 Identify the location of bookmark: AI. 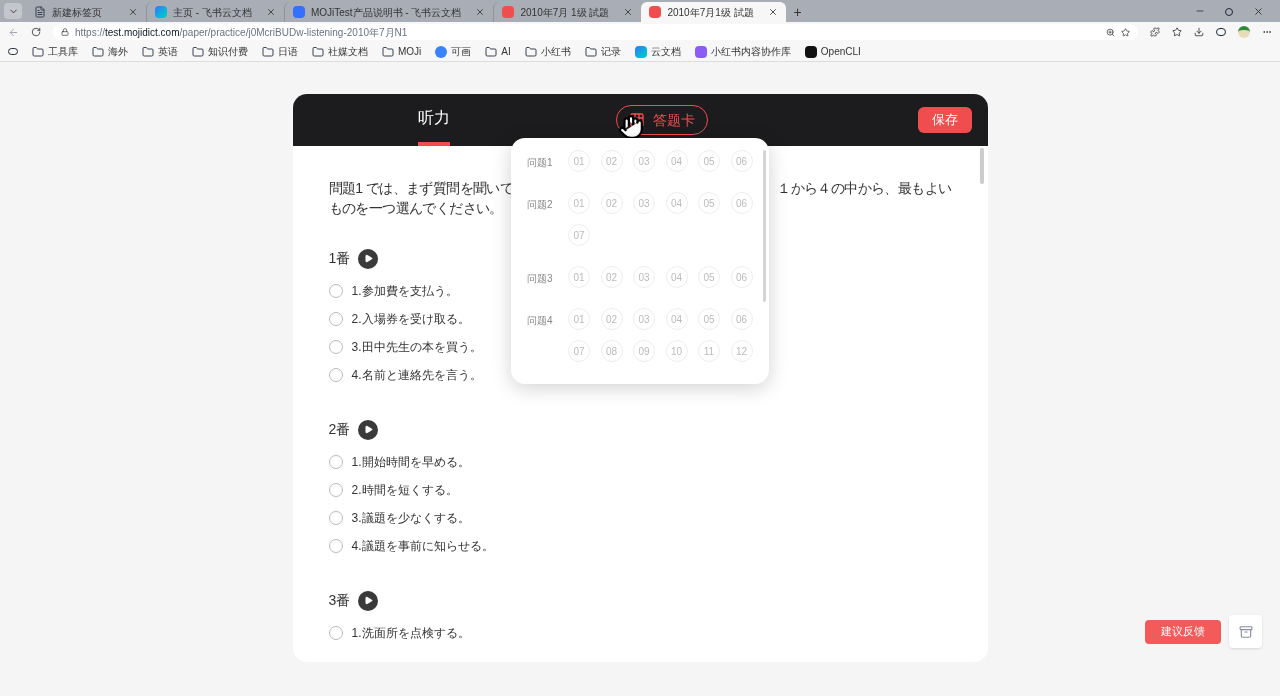
(498, 51).